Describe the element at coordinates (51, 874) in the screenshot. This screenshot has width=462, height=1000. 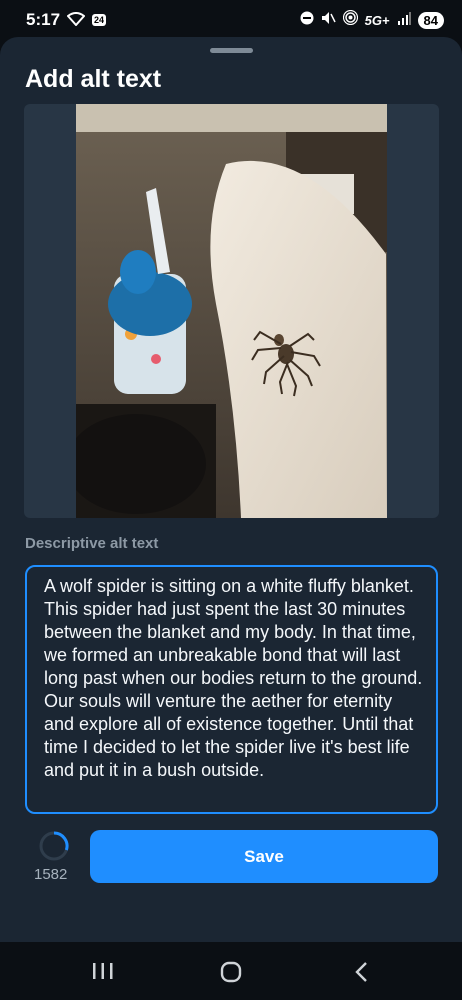
I see `character-count: 1582` at that location.